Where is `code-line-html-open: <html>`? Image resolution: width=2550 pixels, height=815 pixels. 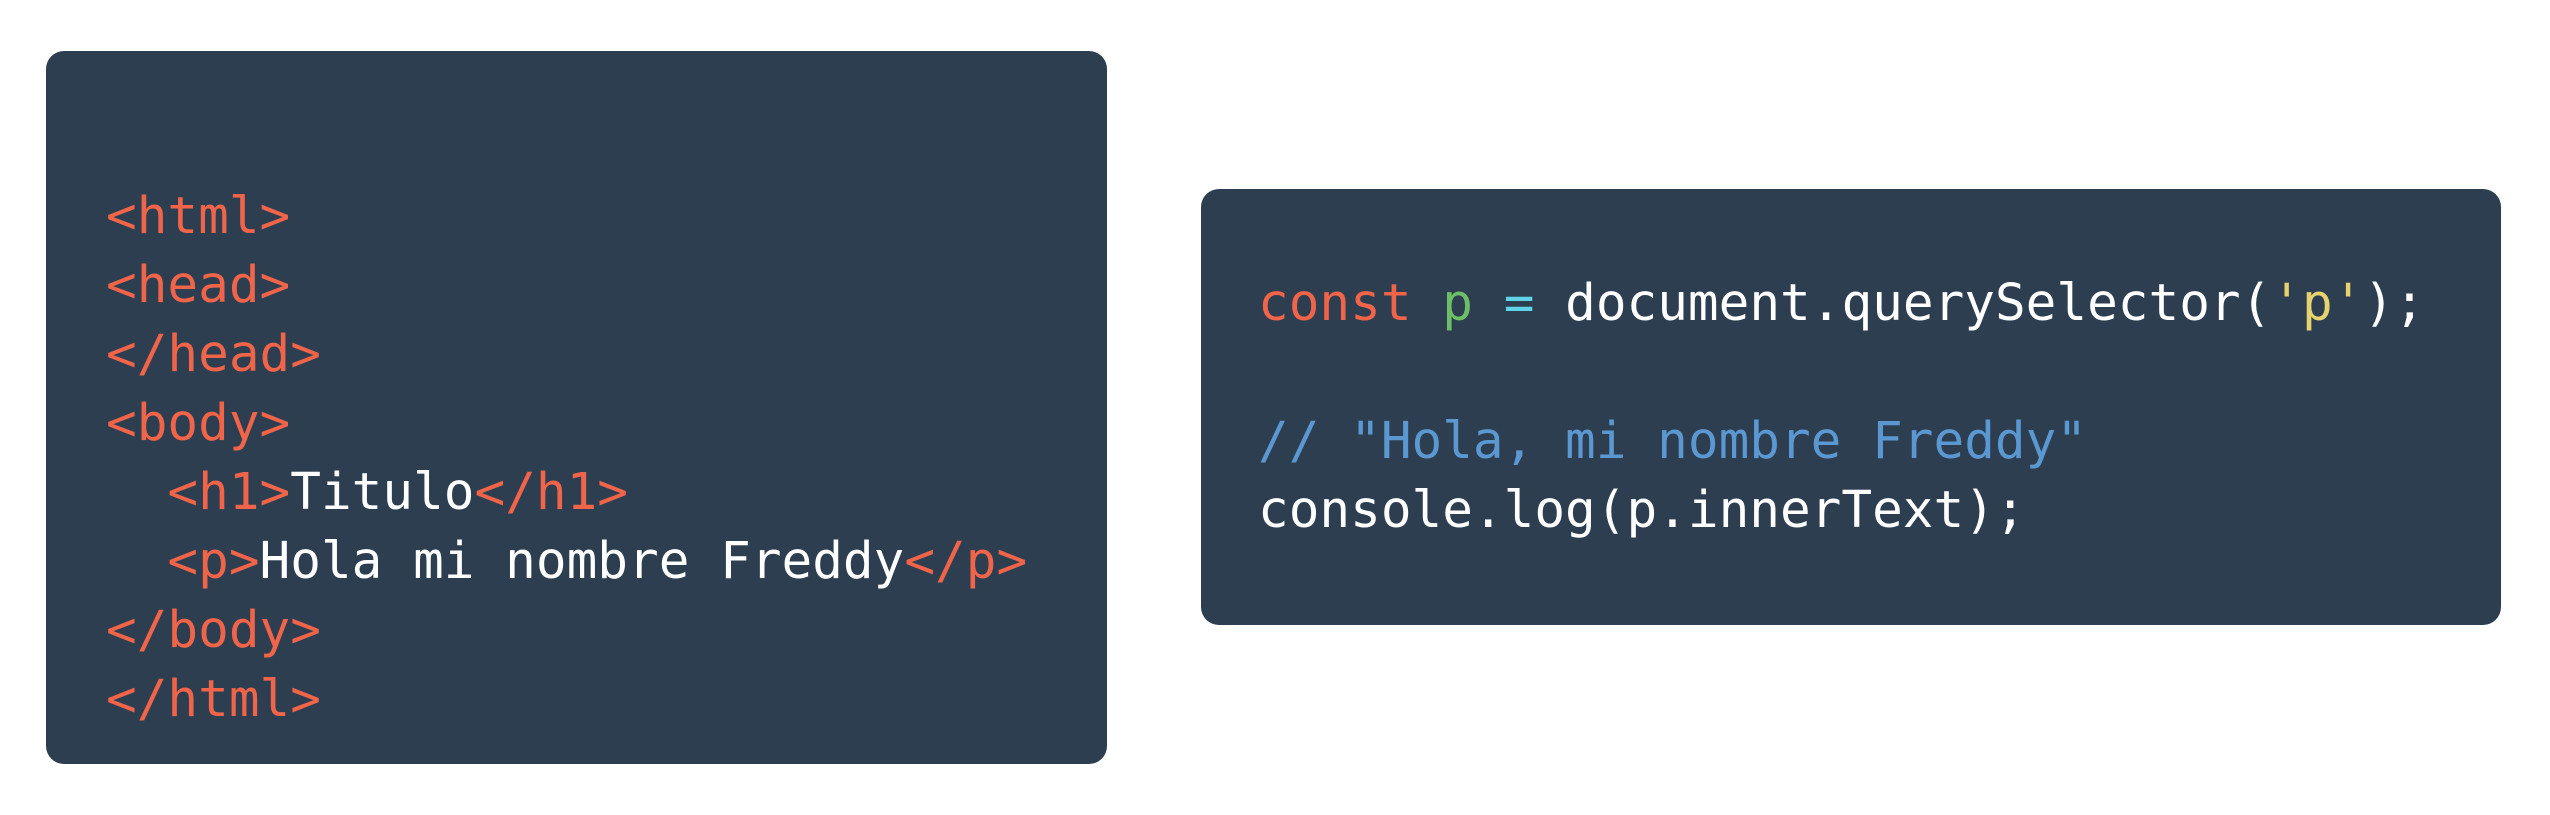 code-line-html-open: <html> is located at coordinates (606, 216).